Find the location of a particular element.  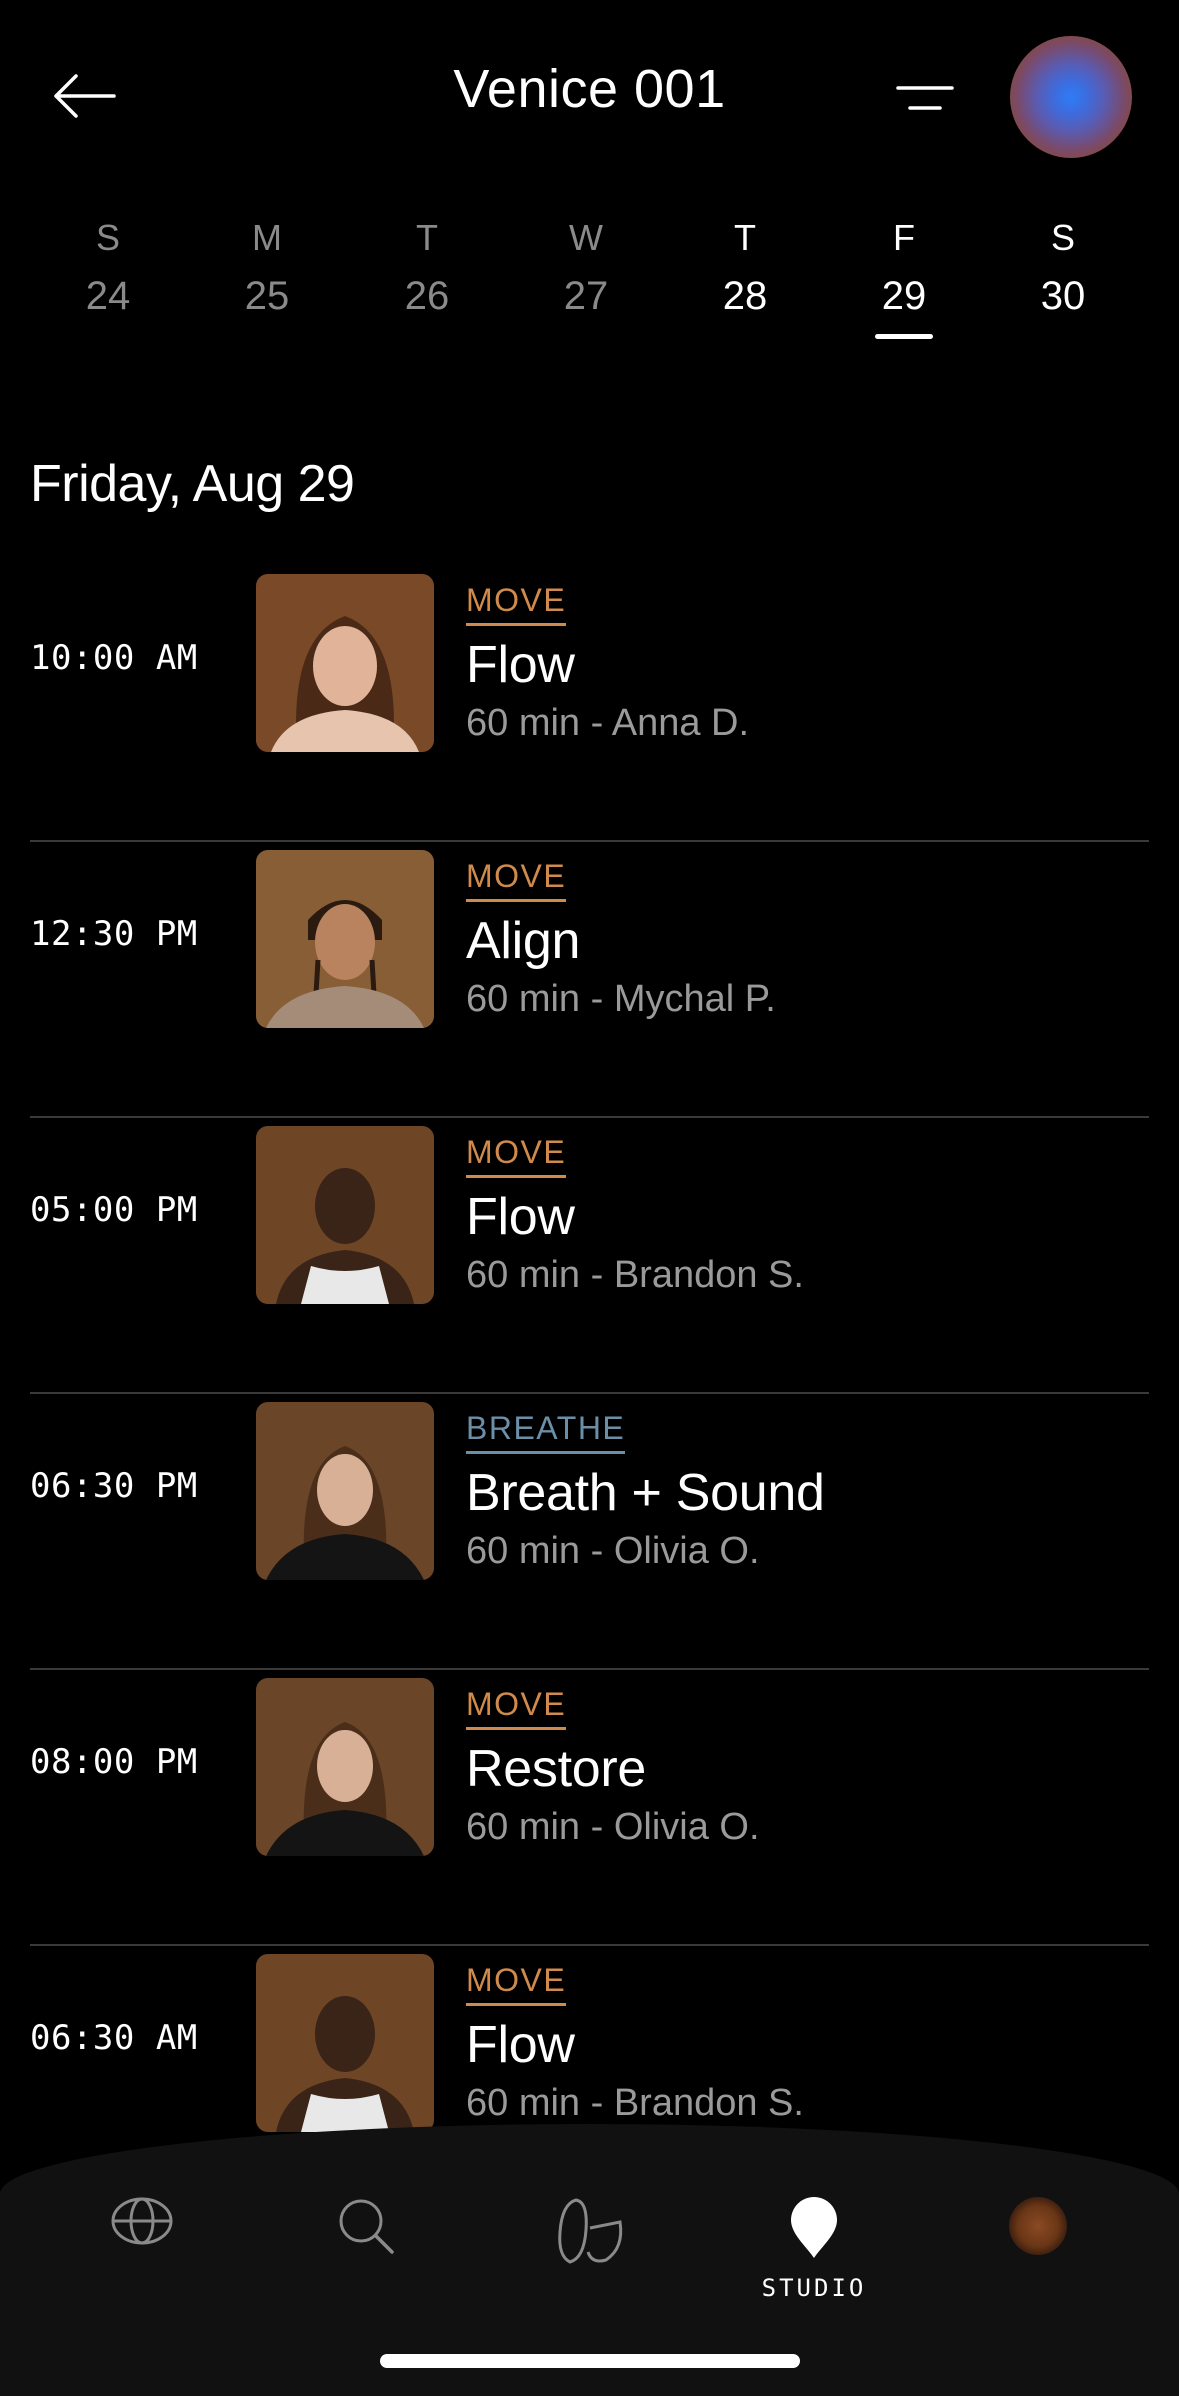

day-selector: T 28 is located at coordinates (745, 276).